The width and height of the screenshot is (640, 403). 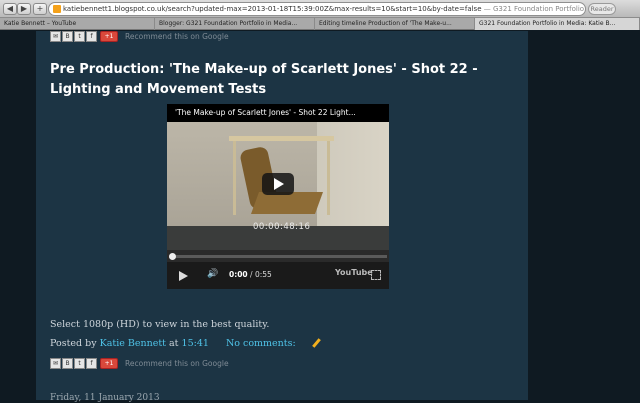 What do you see at coordinates (261, 274) in the screenshot?
I see `duration: / 0:55` at bounding box center [261, 274].